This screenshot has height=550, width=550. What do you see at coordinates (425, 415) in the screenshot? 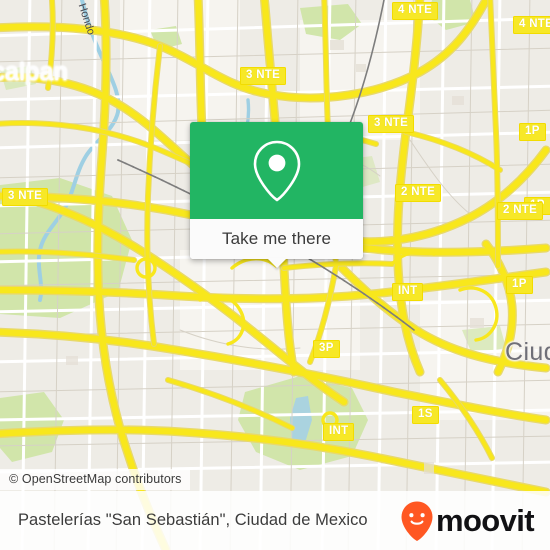
I see `road-shield: 1S` at bounding box center [425, 415].